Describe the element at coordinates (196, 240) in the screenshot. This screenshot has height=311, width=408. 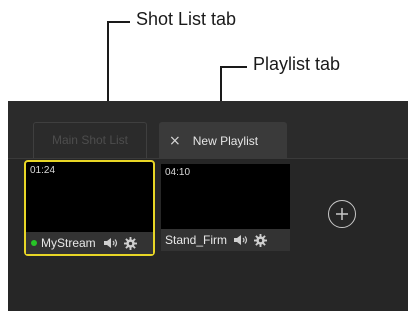
I see `shot-name: Stand_Firm` at that location.